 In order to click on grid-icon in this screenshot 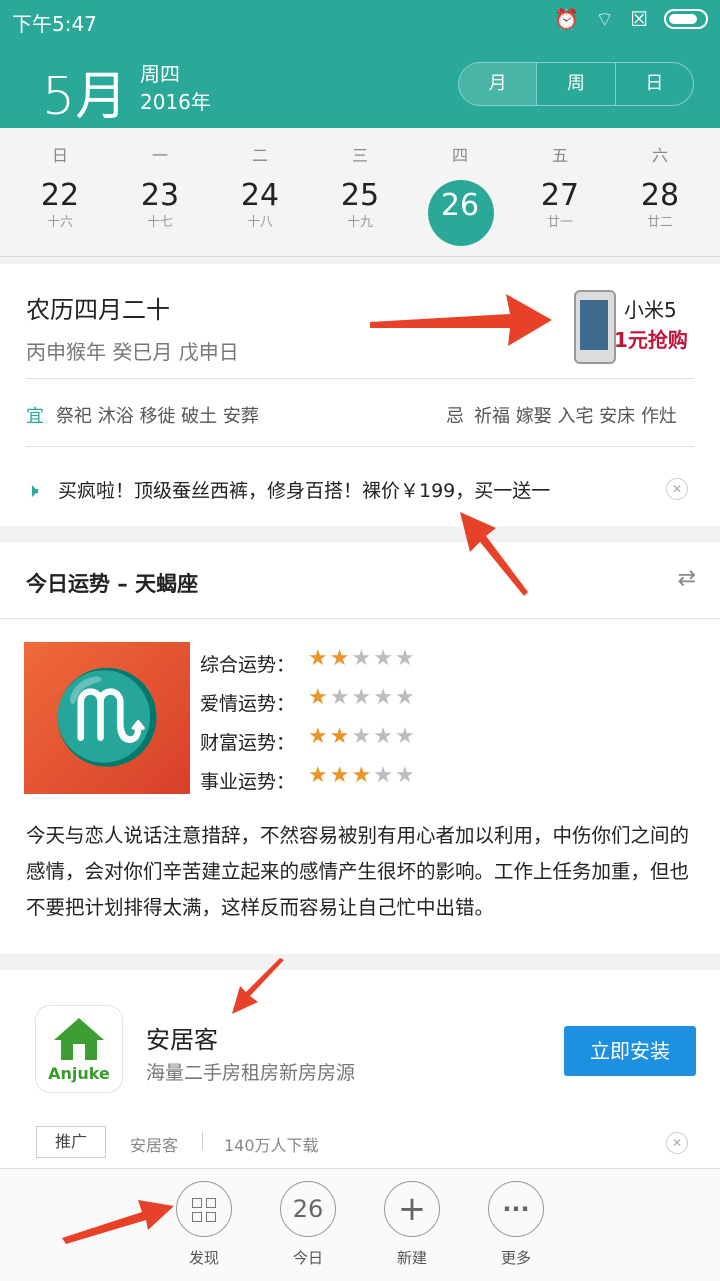, I will do `click(204, 1209)`.